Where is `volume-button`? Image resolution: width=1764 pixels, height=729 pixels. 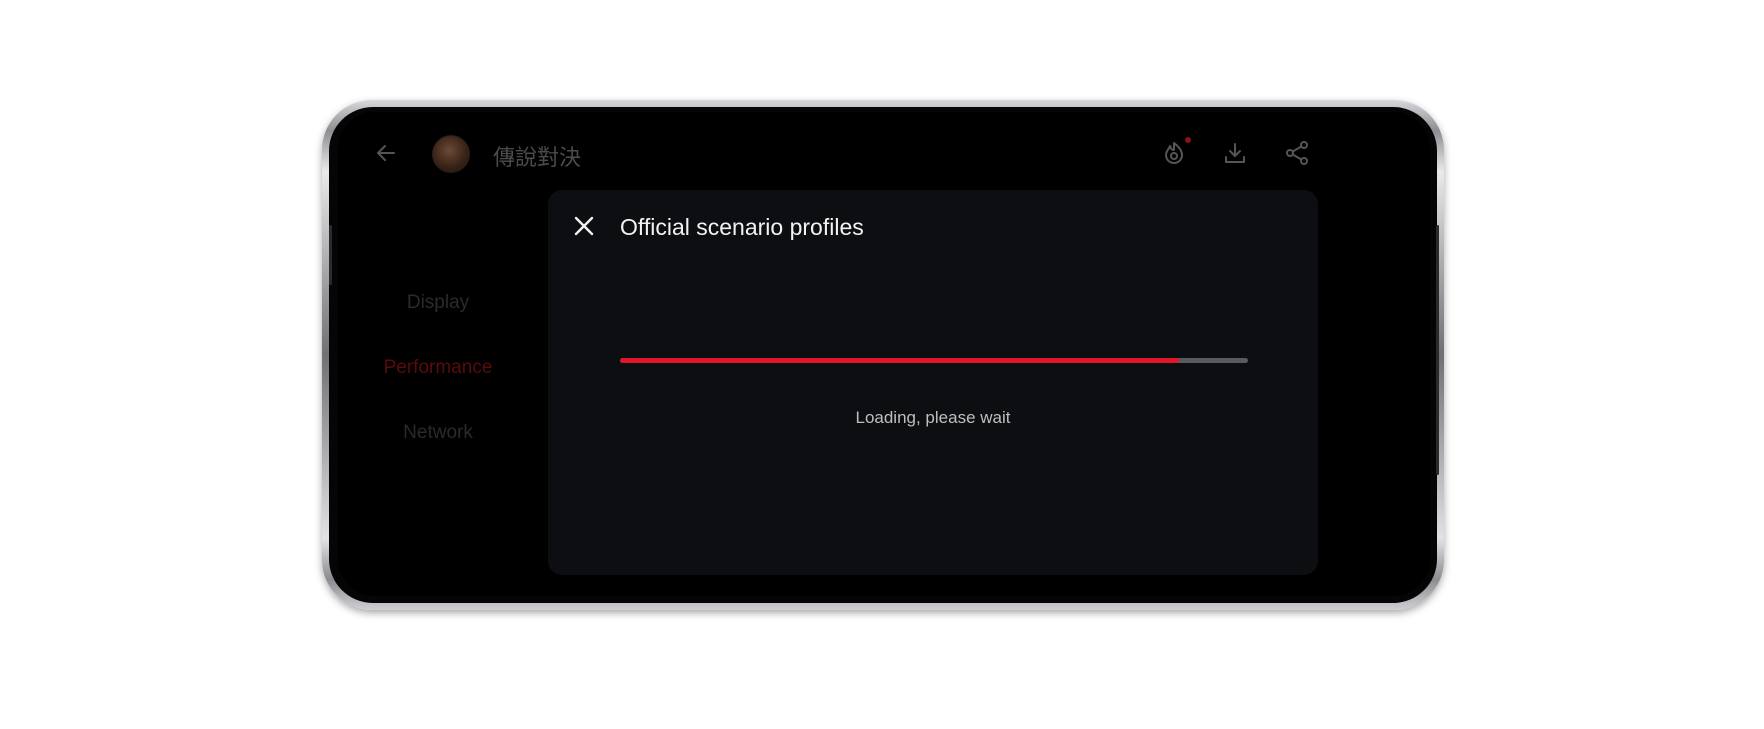
volume-button is located at coordinates (330, 255).